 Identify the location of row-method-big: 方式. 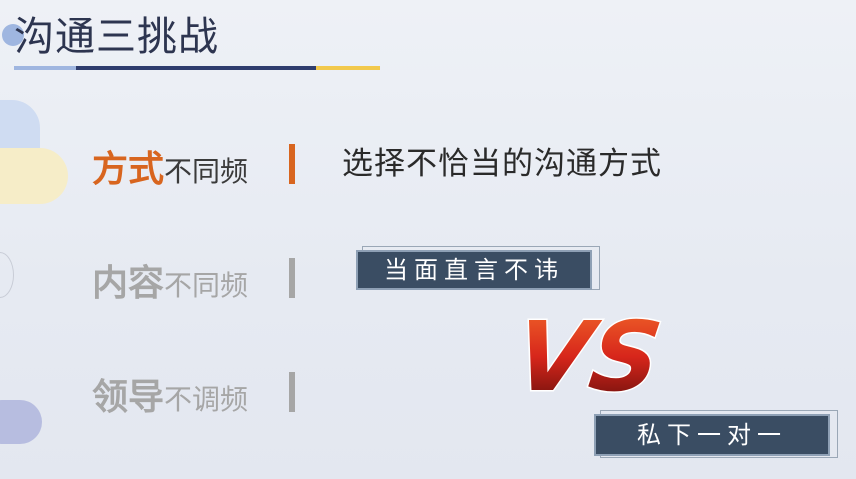
(128, 169).